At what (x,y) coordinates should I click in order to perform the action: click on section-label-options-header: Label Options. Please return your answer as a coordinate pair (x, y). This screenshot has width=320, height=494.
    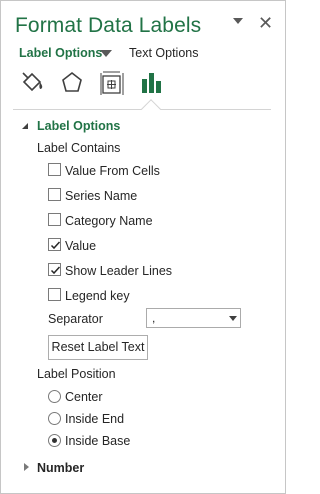
    Looking at the image, I should click on (78, 126).